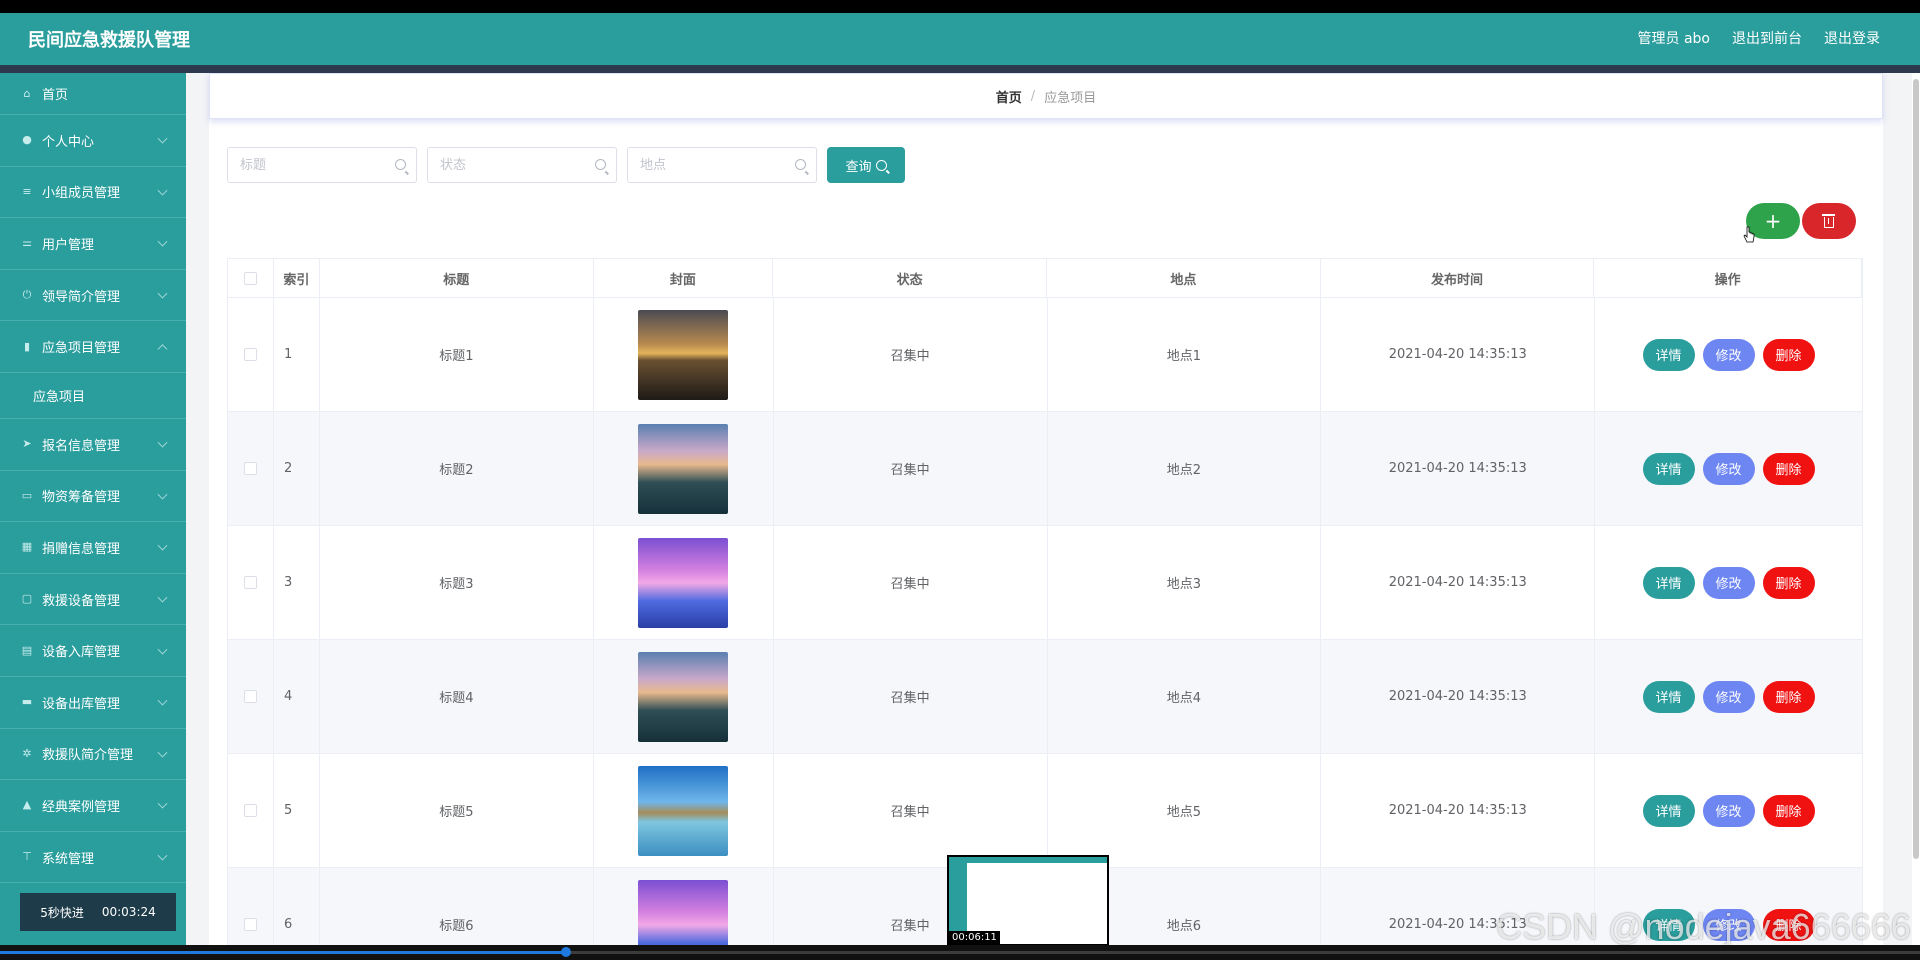 Image resolution: width=1920 pixels, height=960 pixels. I want to click on sidebar-item-members: ≡ 小组成员管理, so click(93, 193).